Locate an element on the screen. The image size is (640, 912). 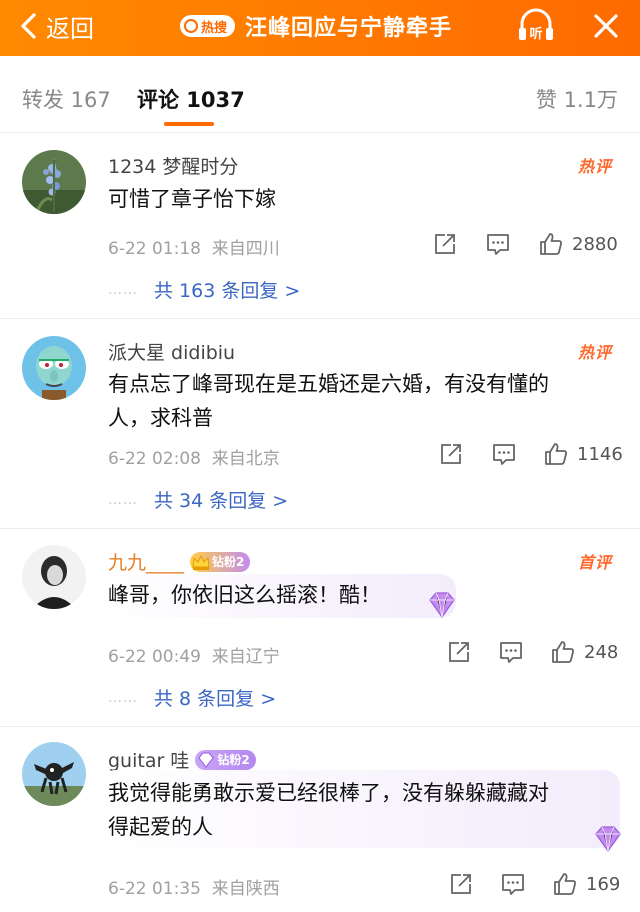
like-button: 169 is located at coordinates (586, 884).